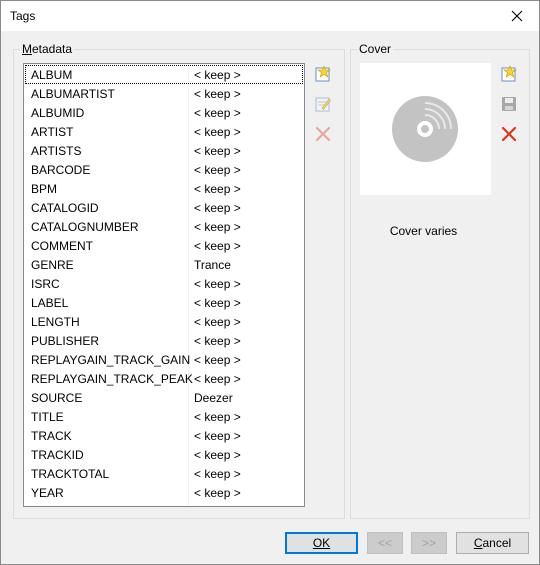 Image resolution: width=540 pixels, height=565 pixels. Describe the element at coordinates (375, 49) in the screenshot. I see `cover-group-label: Cover` at that location.